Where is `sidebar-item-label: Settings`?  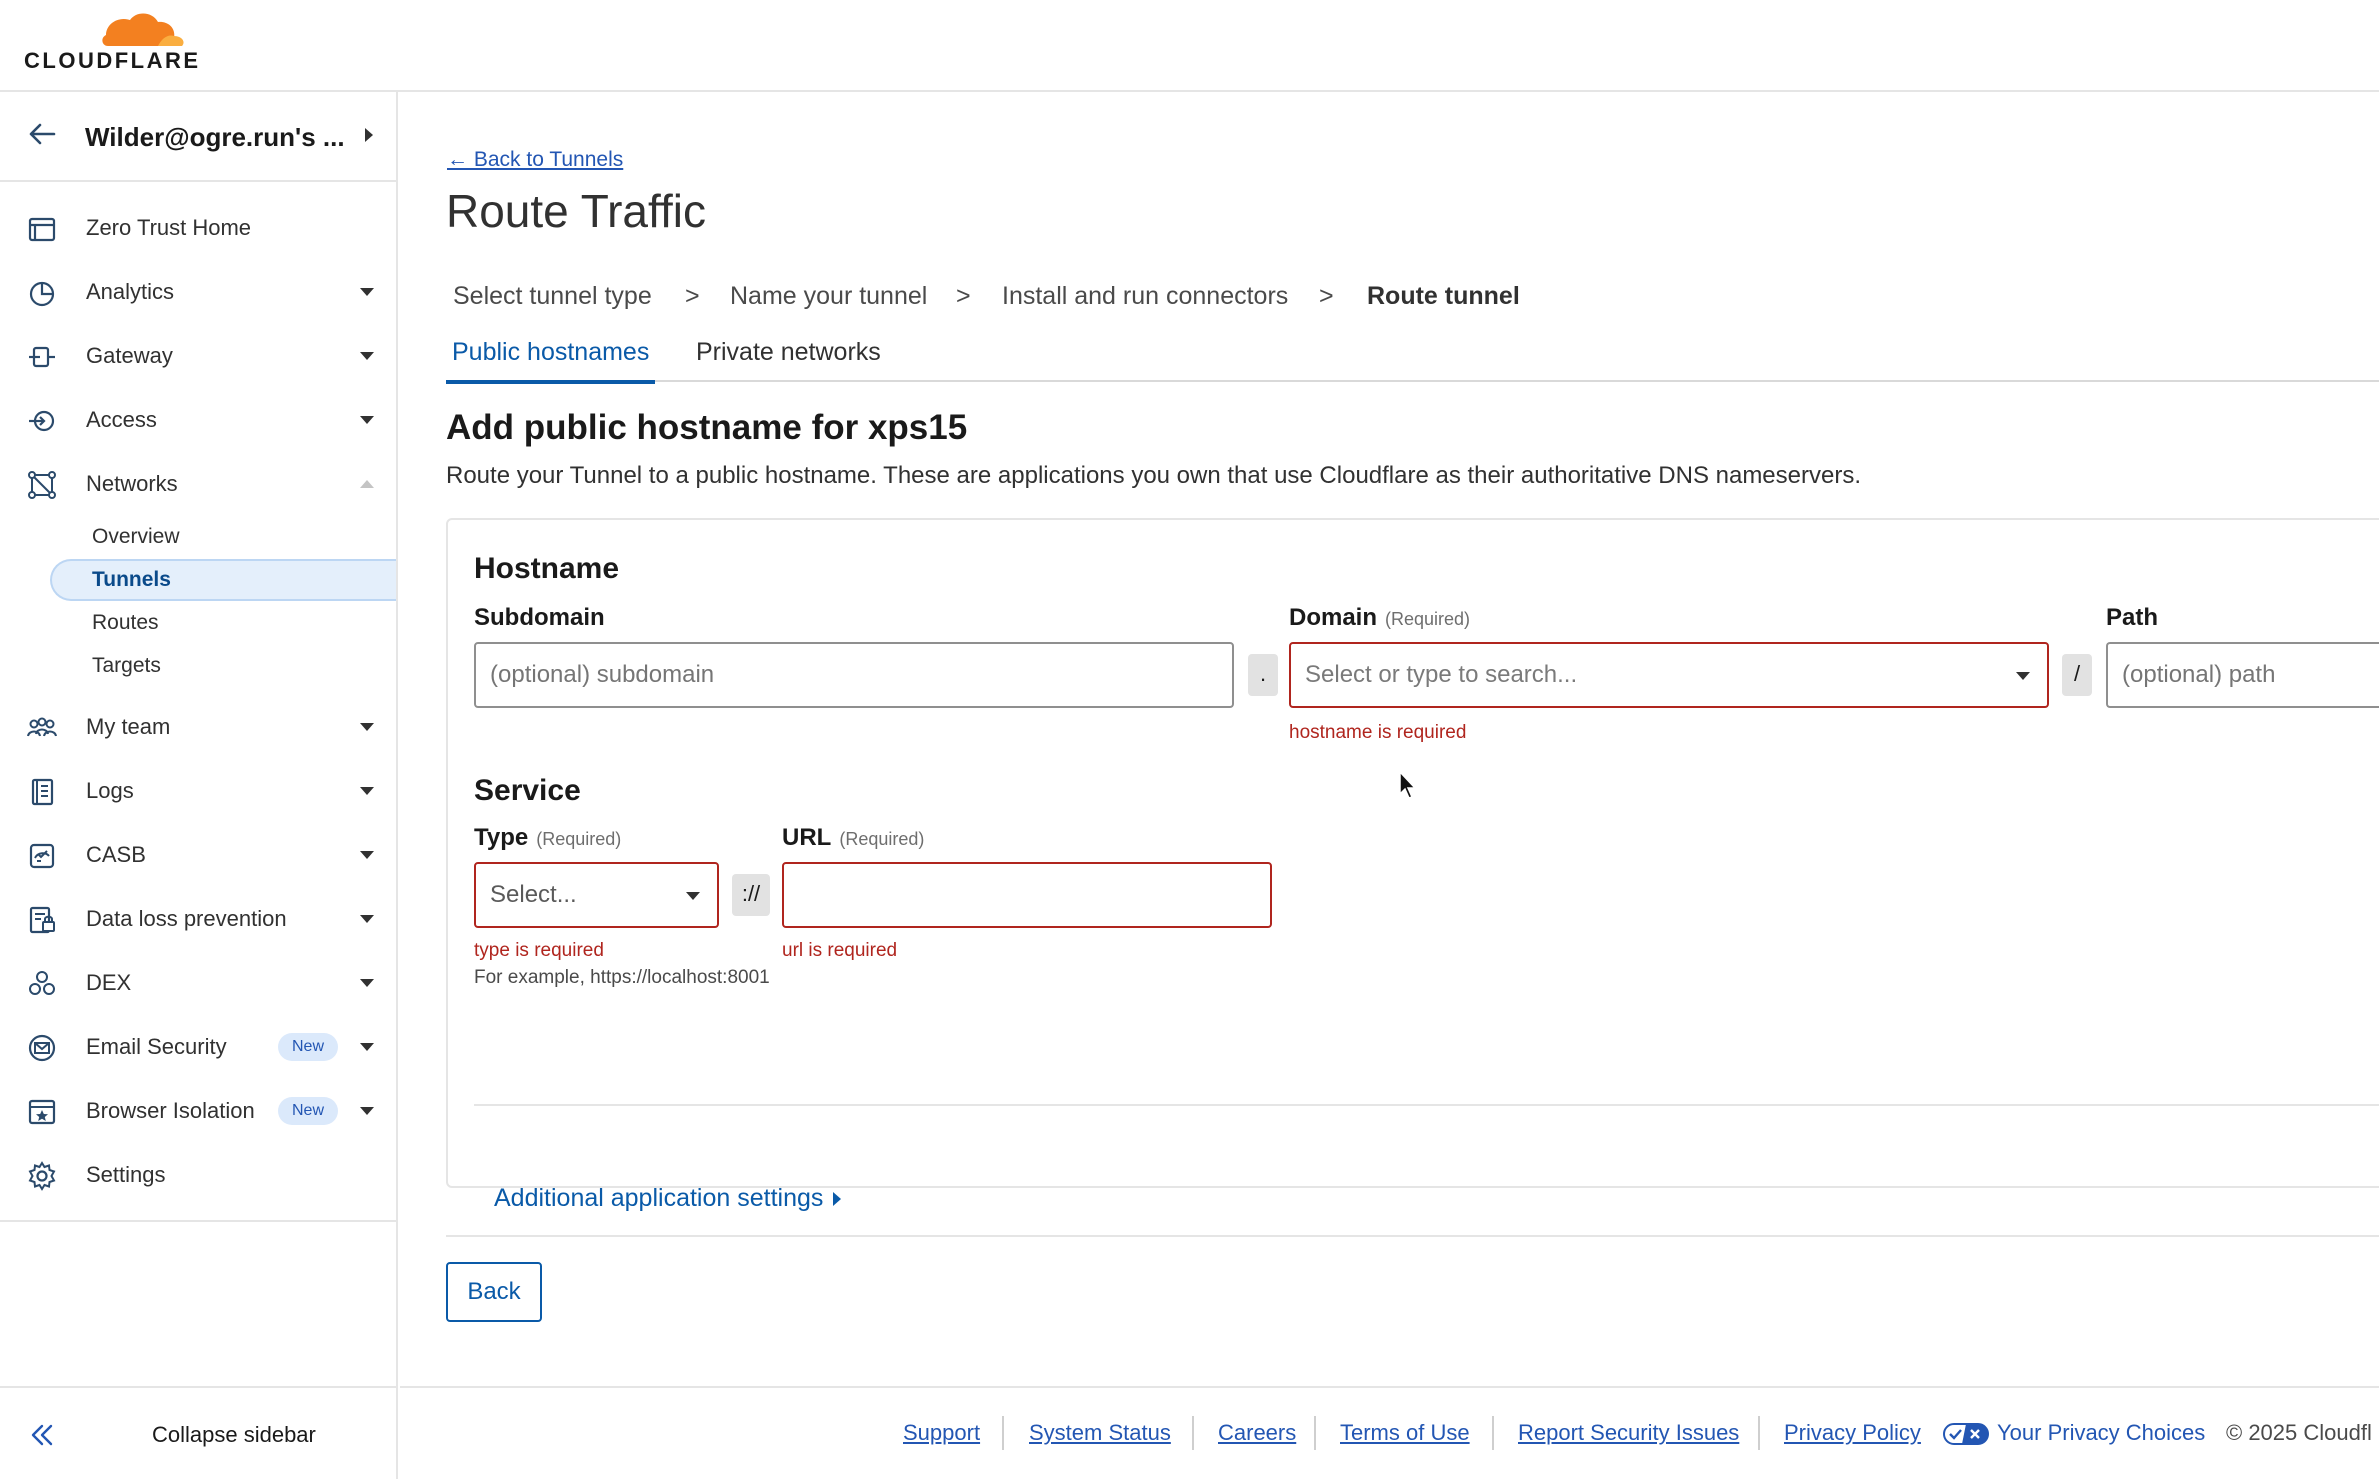 sidebar-item-label: Settings is located at coordinates (126, 1174).